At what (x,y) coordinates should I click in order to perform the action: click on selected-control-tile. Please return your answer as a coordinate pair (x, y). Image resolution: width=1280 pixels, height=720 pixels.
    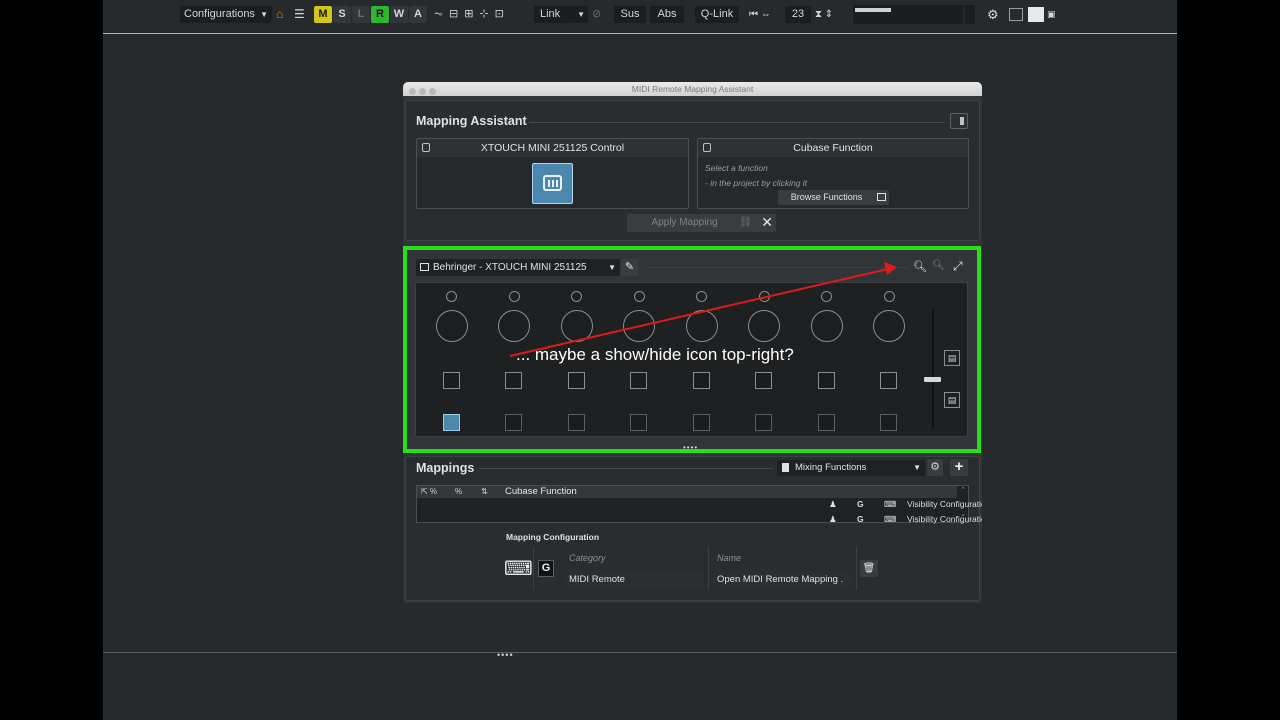
    Looking at the image, I should click on (552, 183).